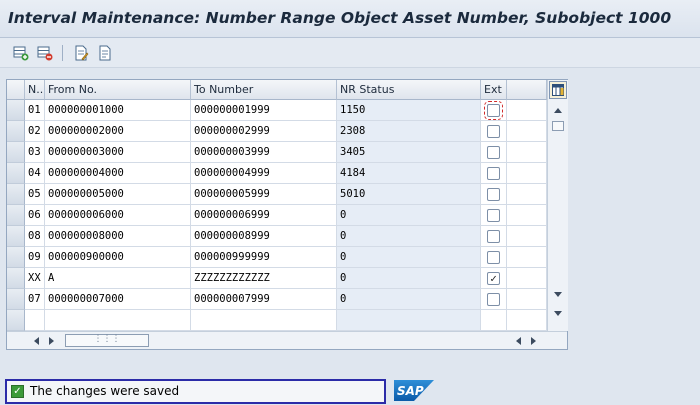 The height and width of the screenshot is (405, 700). What do you see at coordinates (264, 257) in the screenshot?
I see `cell-to-number: 000000999999` at bounding box center [264, 257].